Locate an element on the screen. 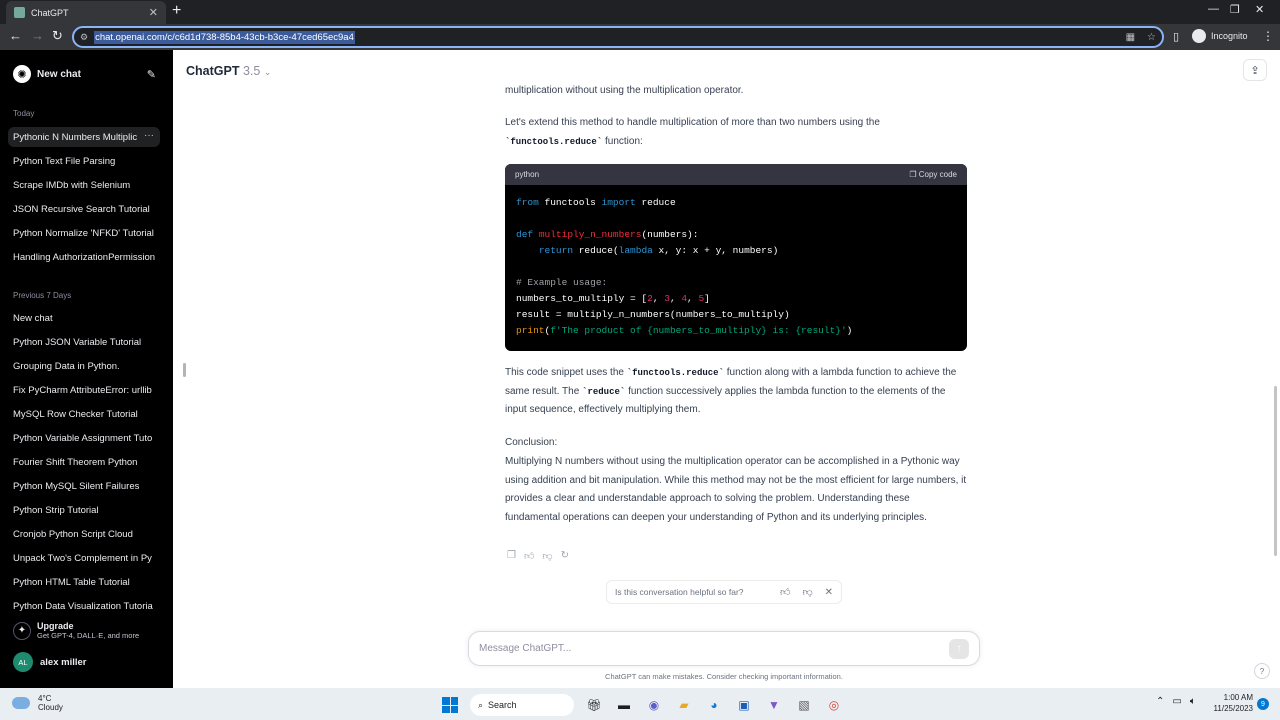  site-info-icon: ⚙ is located at coordinates (84, 37).